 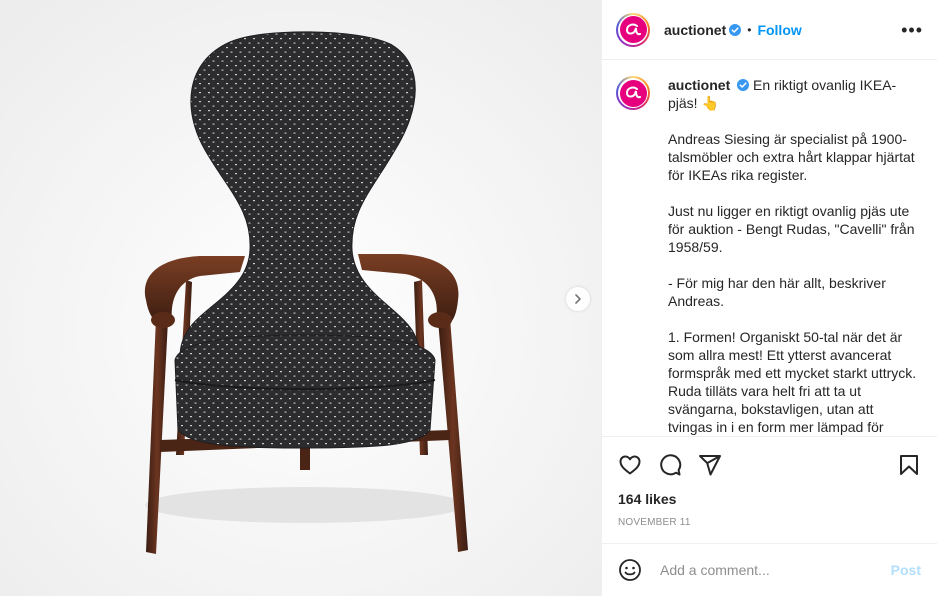 What do you see at coordinates (699, 85) in the screenshot?
I see `caption-username: auctionet` at bounding box center [699, 85].